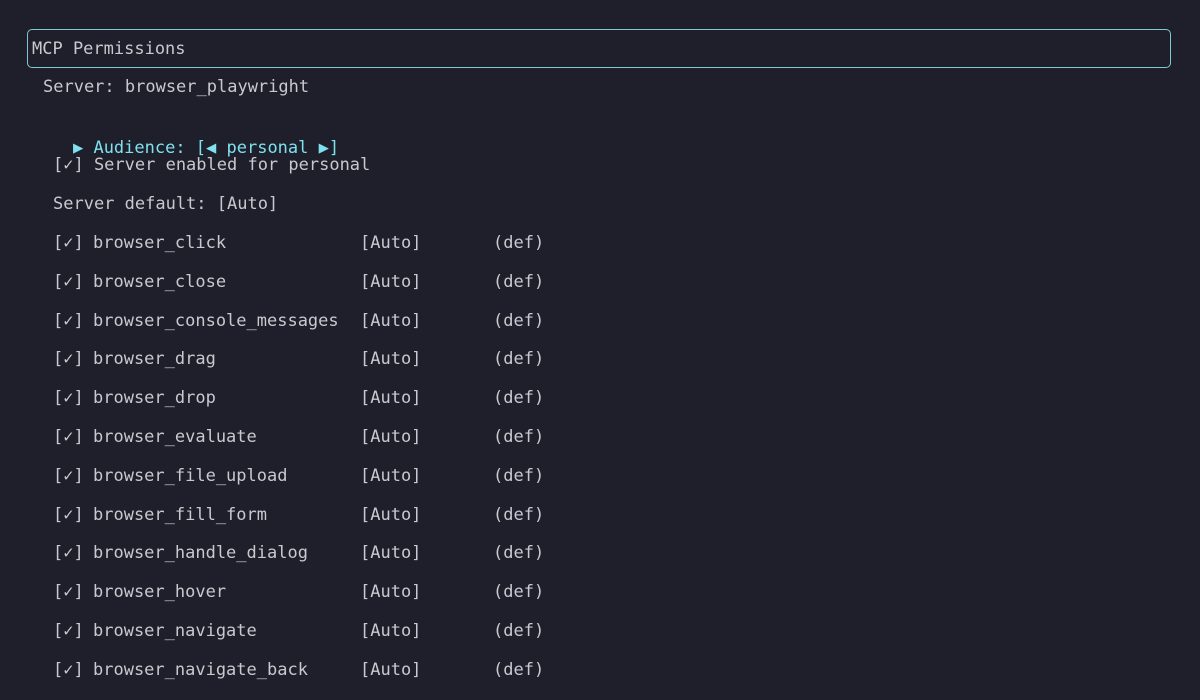 Image resolution: width=1200 pixels, height=700 pixels. I want to click on tool-row-browser_hover: [✓] browser_hover [Auto] (def), so click(353, 592).